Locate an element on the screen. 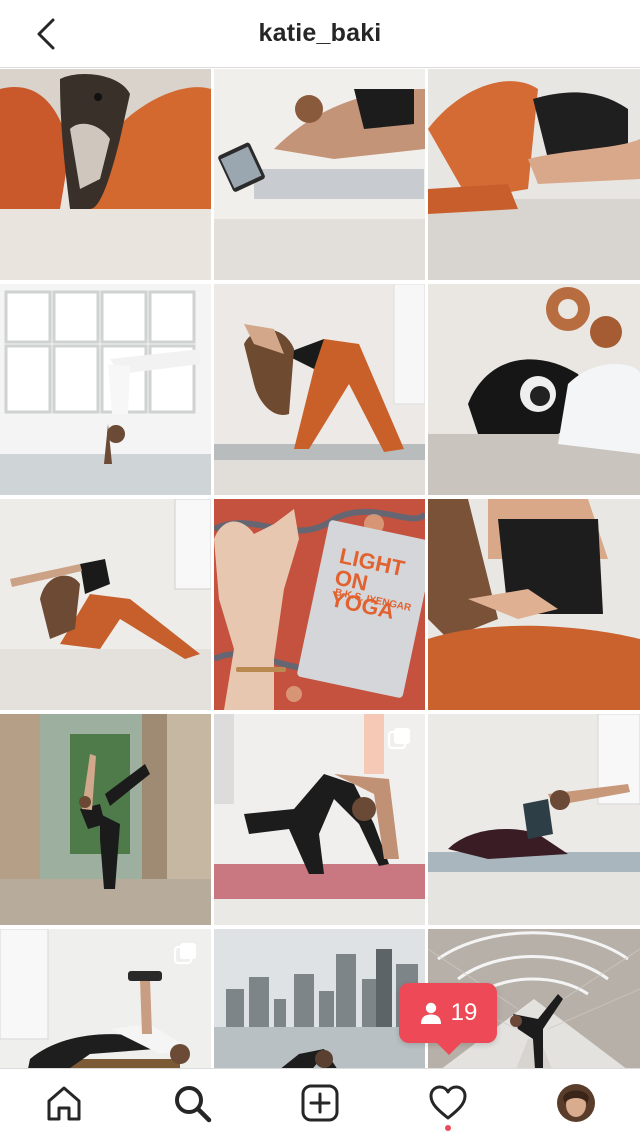 This screenshot has height=1138, width=640. tab-search is located at coordinates (192, 1103).